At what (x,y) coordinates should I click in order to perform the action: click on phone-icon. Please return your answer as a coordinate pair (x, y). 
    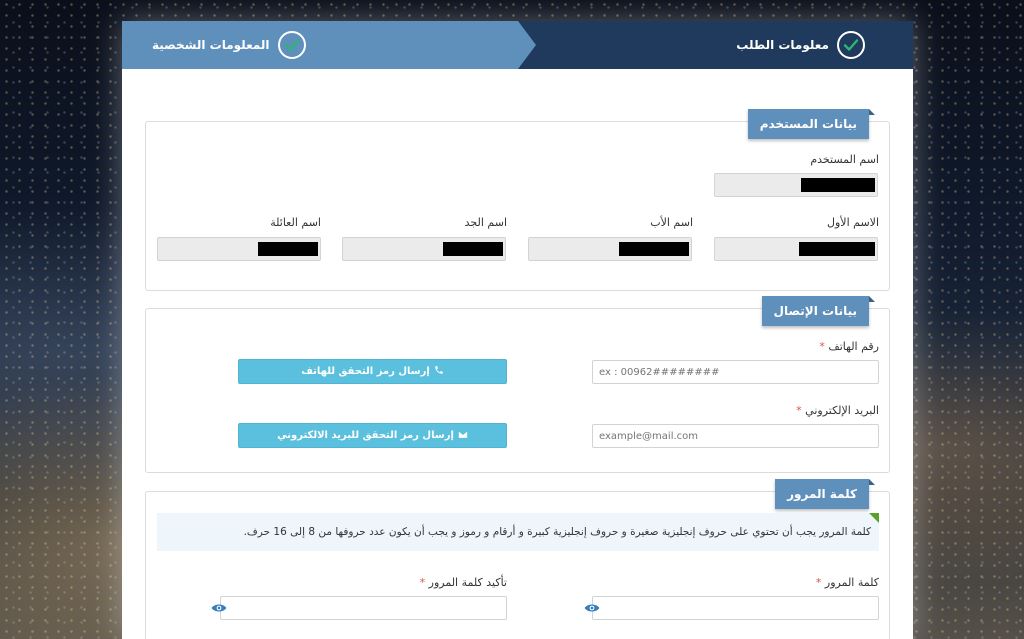
    Looking at the image, I should click on (439, 371).